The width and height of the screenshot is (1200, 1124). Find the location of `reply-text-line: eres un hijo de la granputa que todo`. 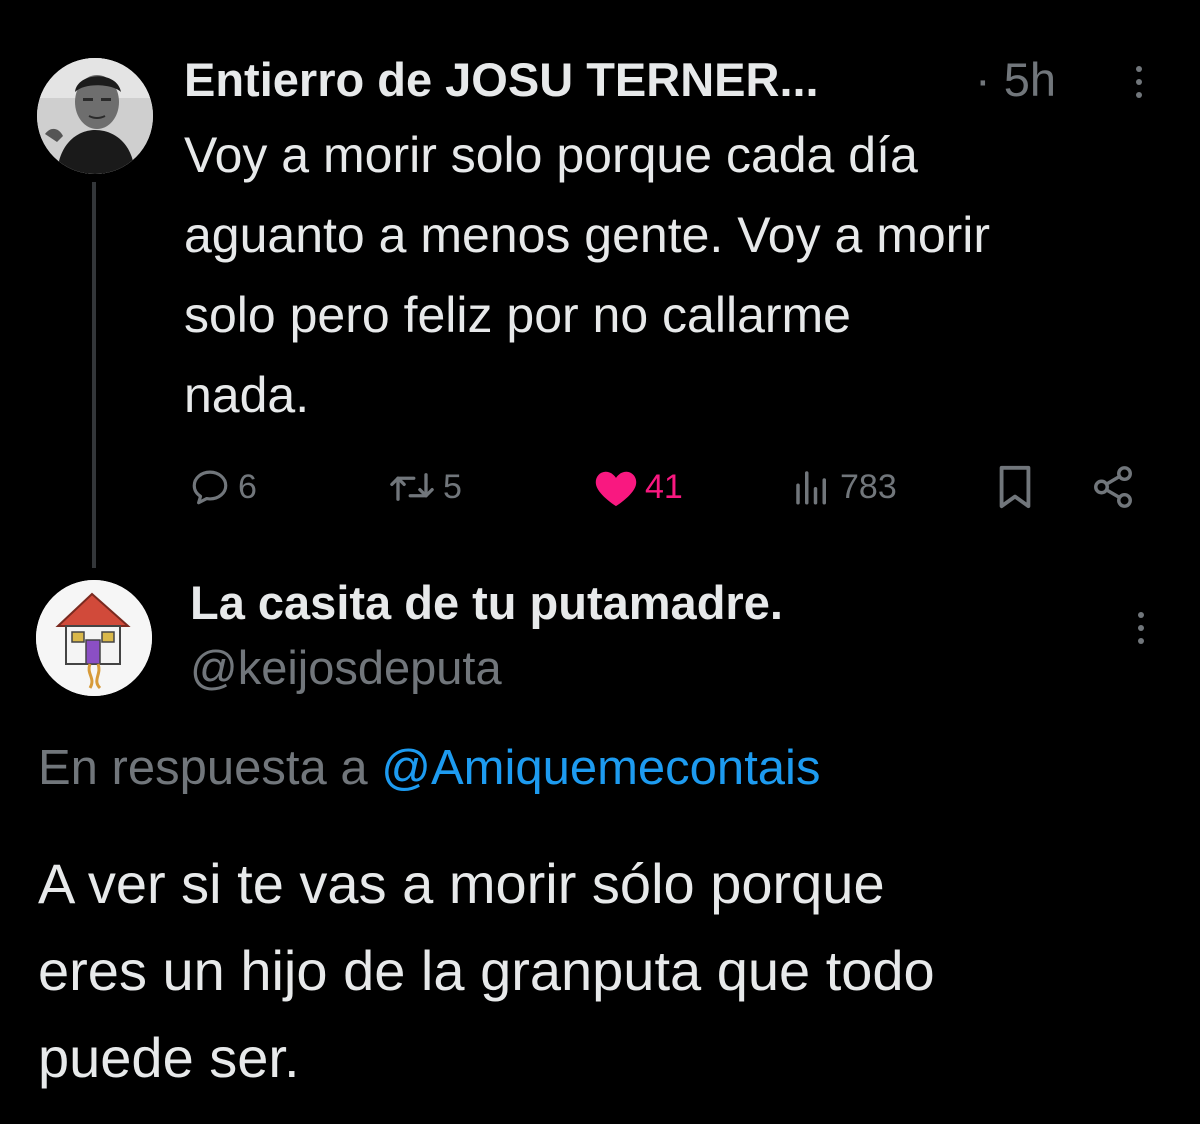

reply-text-line: eres un hijo de la granputa que todo is located at coordinates (486, 970).